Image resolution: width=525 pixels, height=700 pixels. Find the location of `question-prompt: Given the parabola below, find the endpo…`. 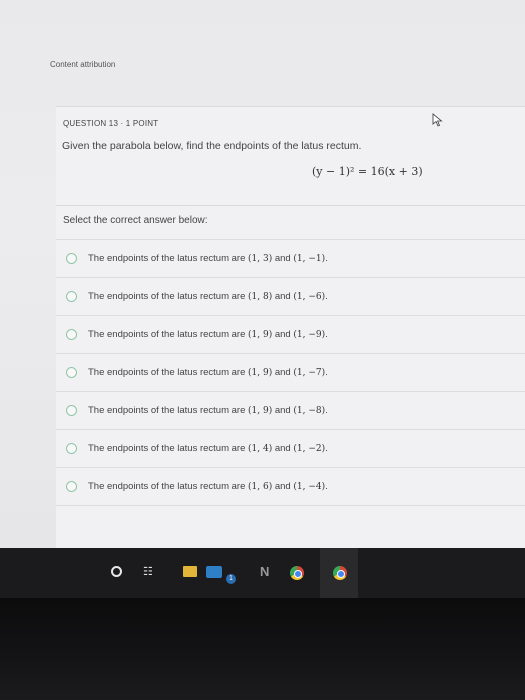

question-prompt: Given the parabola below, find the endpo… is located at coordinates (212, 146).